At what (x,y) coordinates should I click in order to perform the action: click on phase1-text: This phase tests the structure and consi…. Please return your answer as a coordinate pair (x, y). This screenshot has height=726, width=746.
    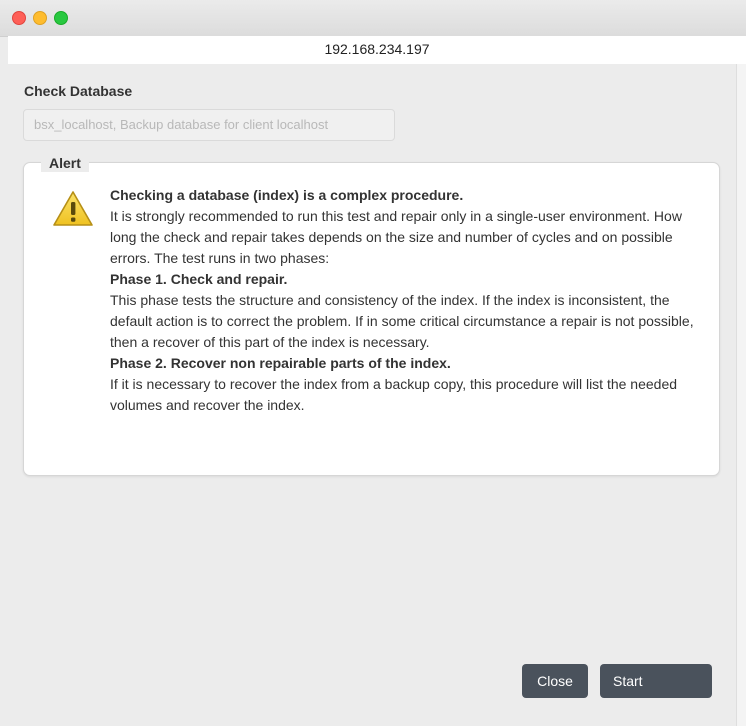
    Looking at the image, I should click on (402, 321).